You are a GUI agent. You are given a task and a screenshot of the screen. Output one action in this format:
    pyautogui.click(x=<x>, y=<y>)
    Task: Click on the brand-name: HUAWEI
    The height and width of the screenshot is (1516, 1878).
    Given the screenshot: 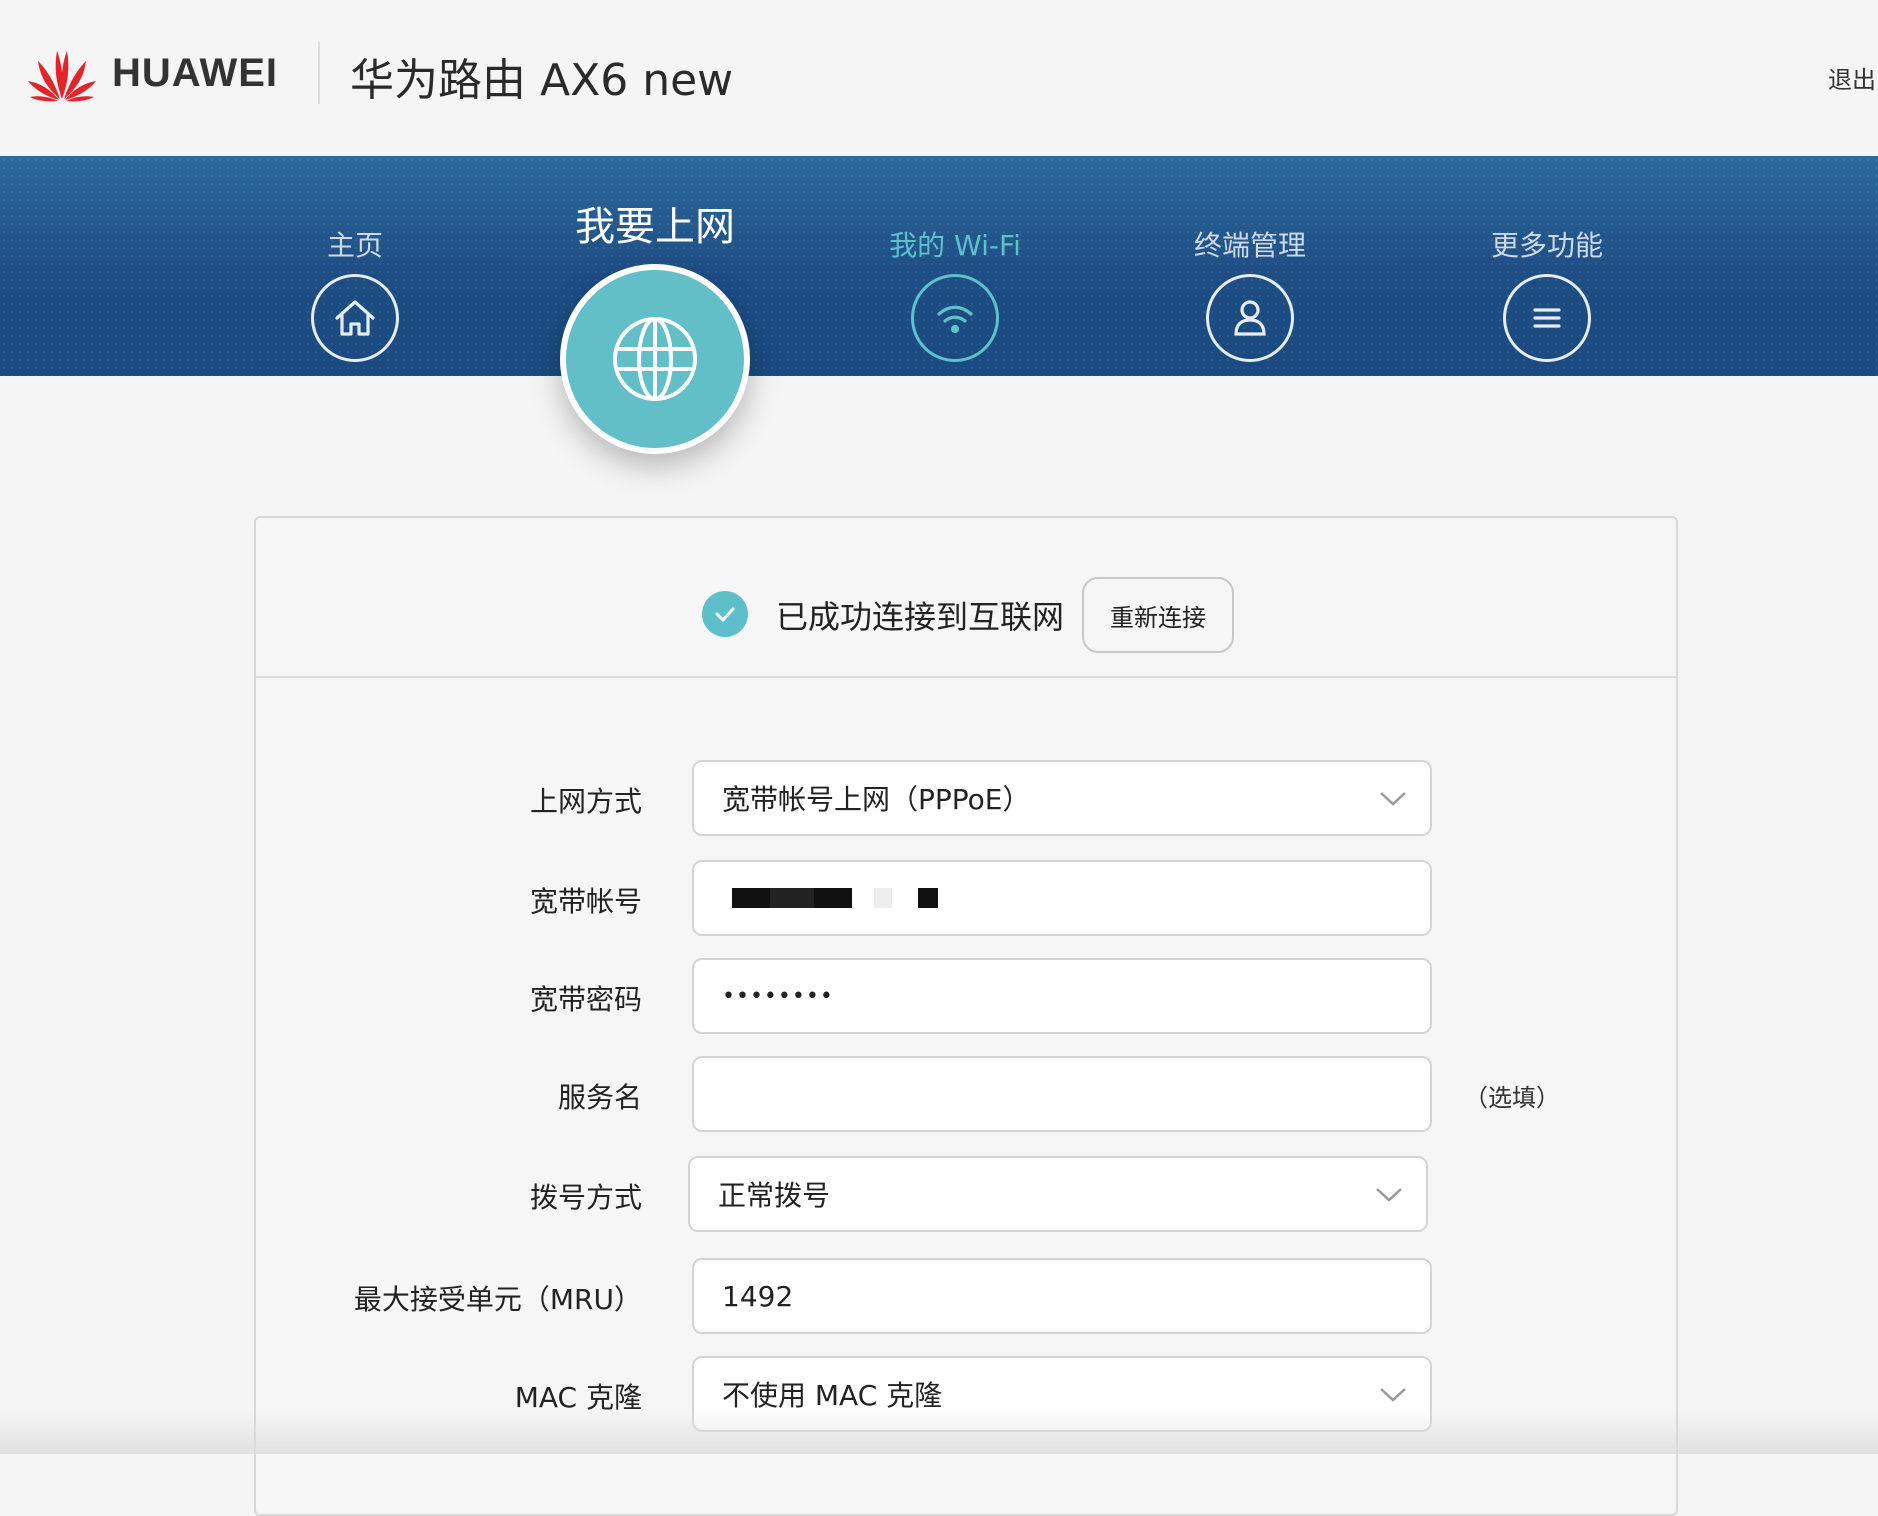 What is the action you would take?
    pyautogui.click(x=195, y=72)
    